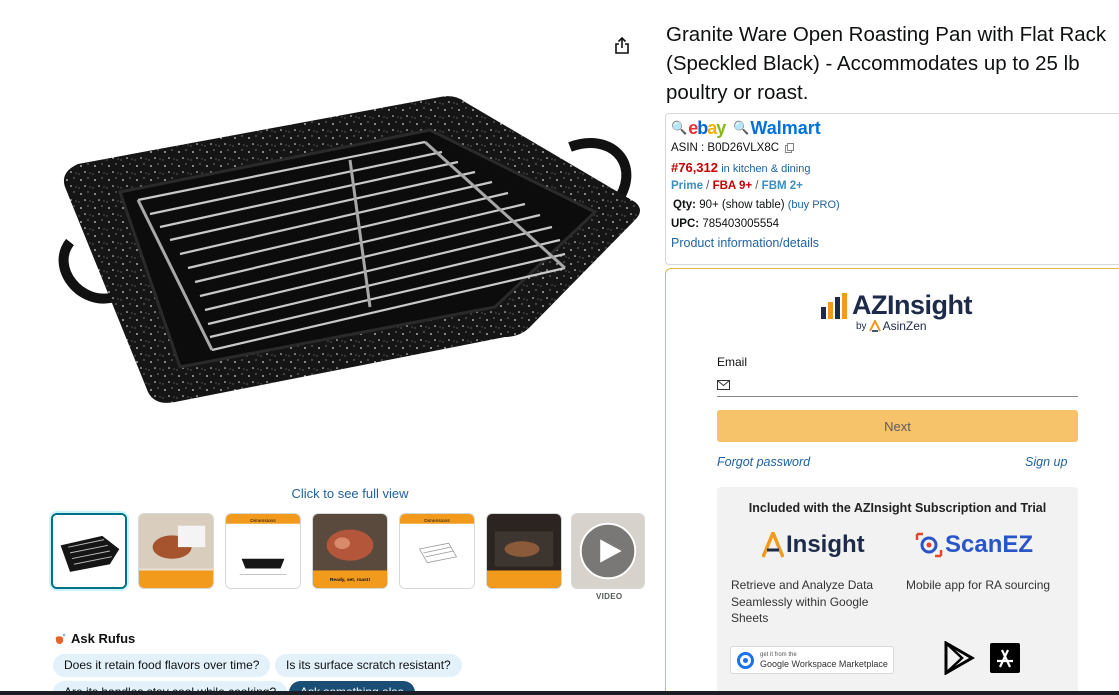  What do you see at coordinates (89, 551) in the screenshot?
I see `thumb-roasting-pan` at bounding box center [89, 551].